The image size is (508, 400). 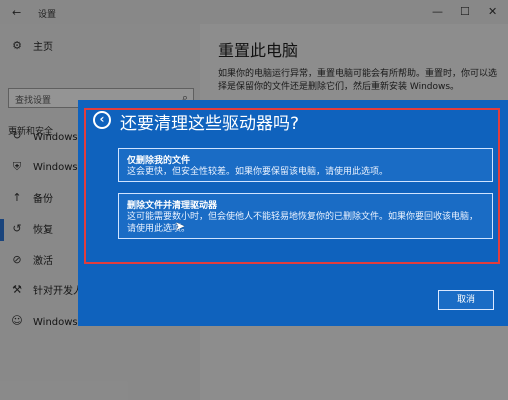 I want to click on mouse-pointer-icon: ➤, so click(x=180, y=226).